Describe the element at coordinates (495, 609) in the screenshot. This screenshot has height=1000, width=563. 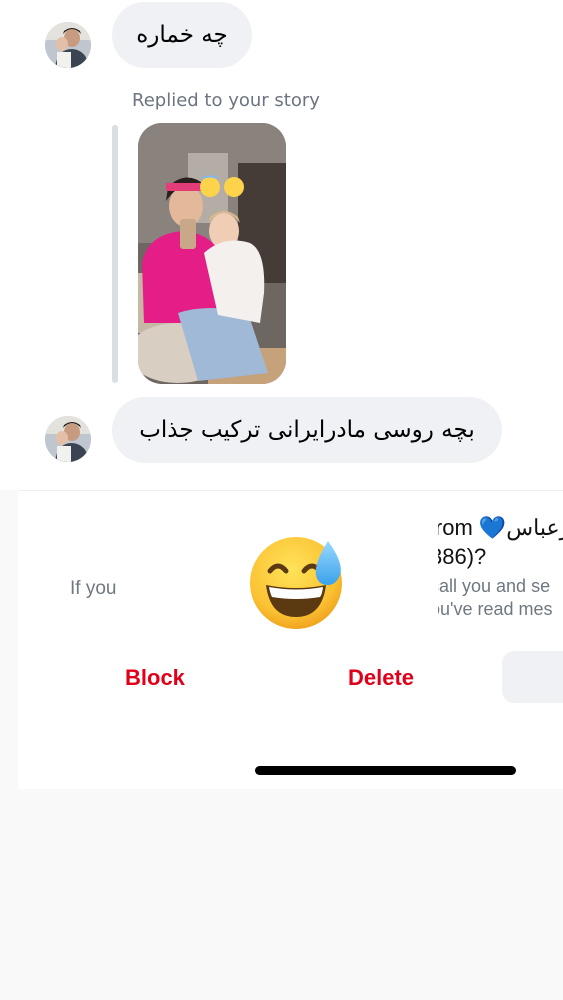
I see `request-desc-line-2: ou've read mes` at that location.